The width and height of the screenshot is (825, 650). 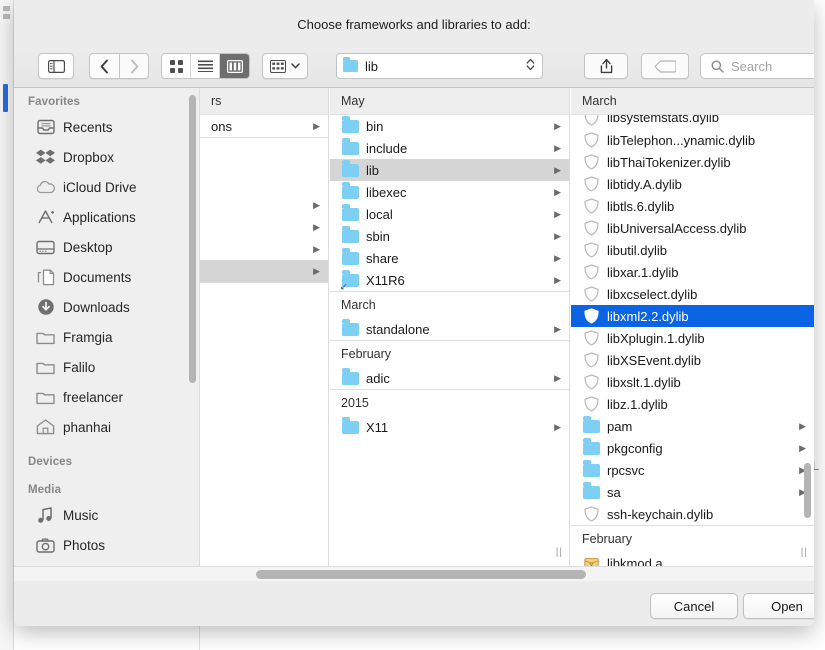 I want to click on list-item: pam ▶, so click(x=692, y=426).